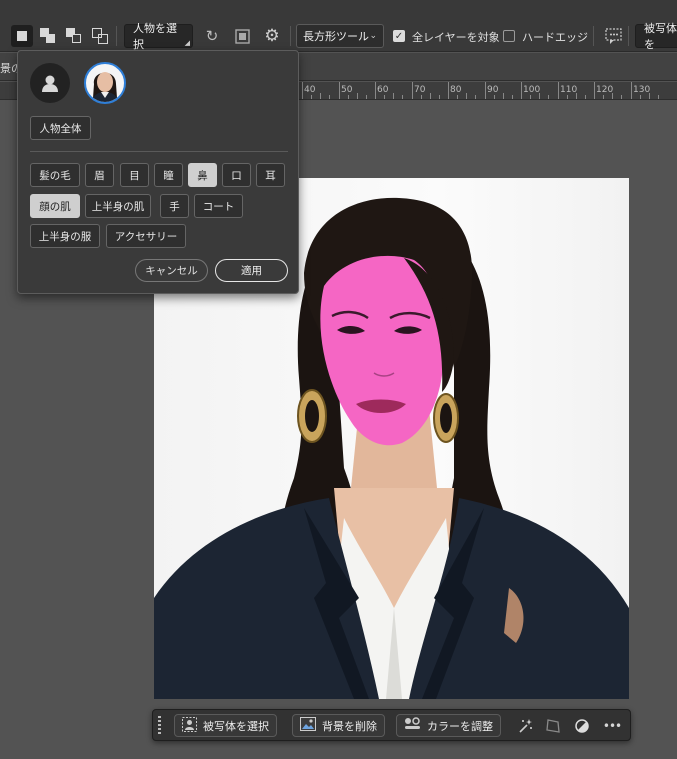 This screenshot has width=677, height=759. I want to click on part-label: 手, so click(174, 206).